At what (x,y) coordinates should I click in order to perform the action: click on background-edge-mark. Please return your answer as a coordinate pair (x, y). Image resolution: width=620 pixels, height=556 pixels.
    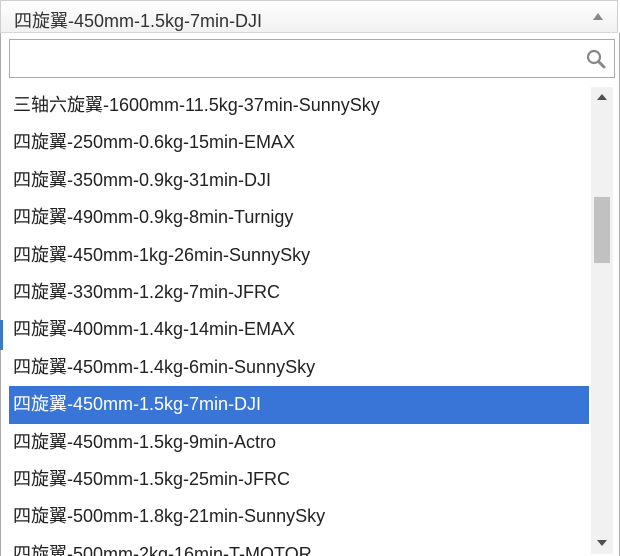
    Looking at the image, I should click on (1, 335).